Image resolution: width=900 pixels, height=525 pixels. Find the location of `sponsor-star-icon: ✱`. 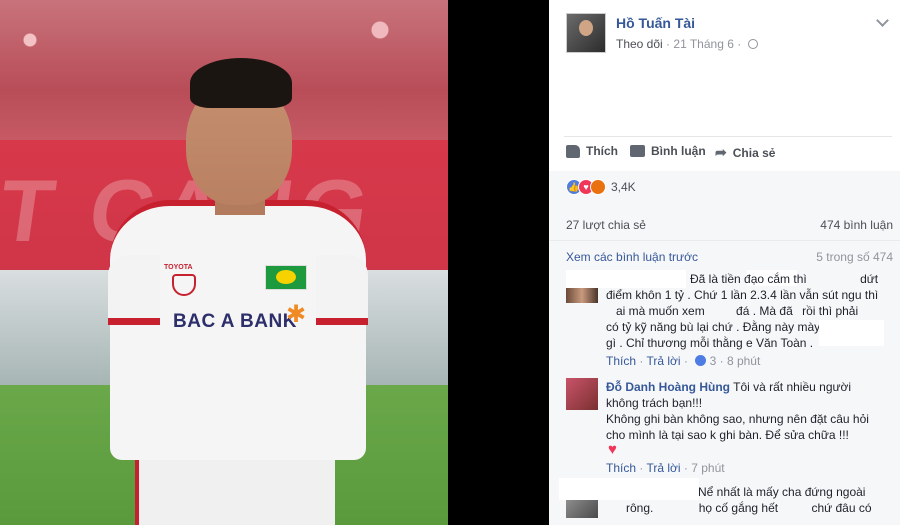

sponsor-star-icon: ✱ is located at coordinates (296, 314).